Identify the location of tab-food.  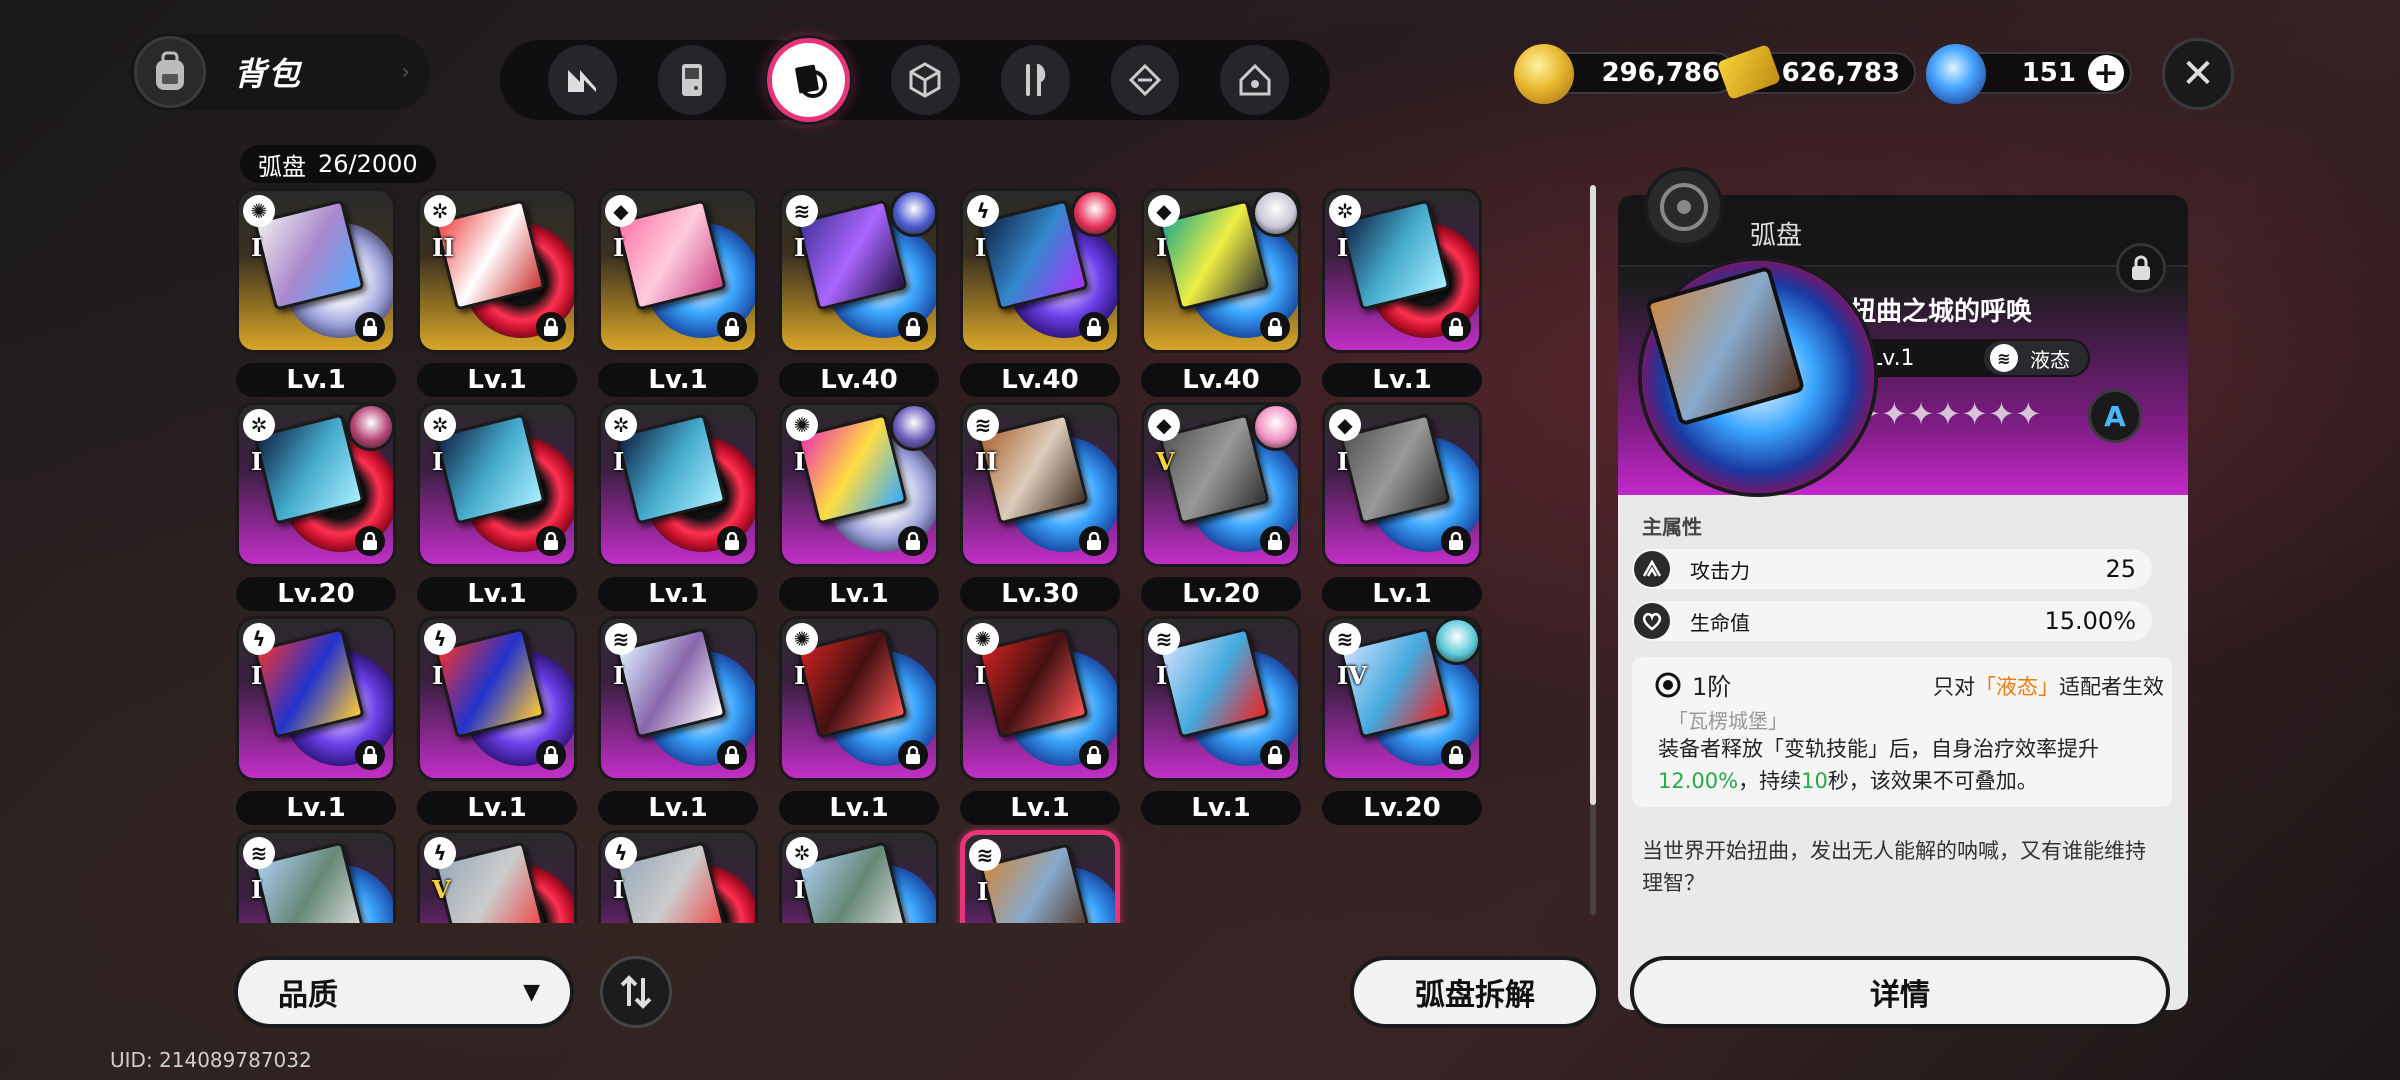
(1035, 80).